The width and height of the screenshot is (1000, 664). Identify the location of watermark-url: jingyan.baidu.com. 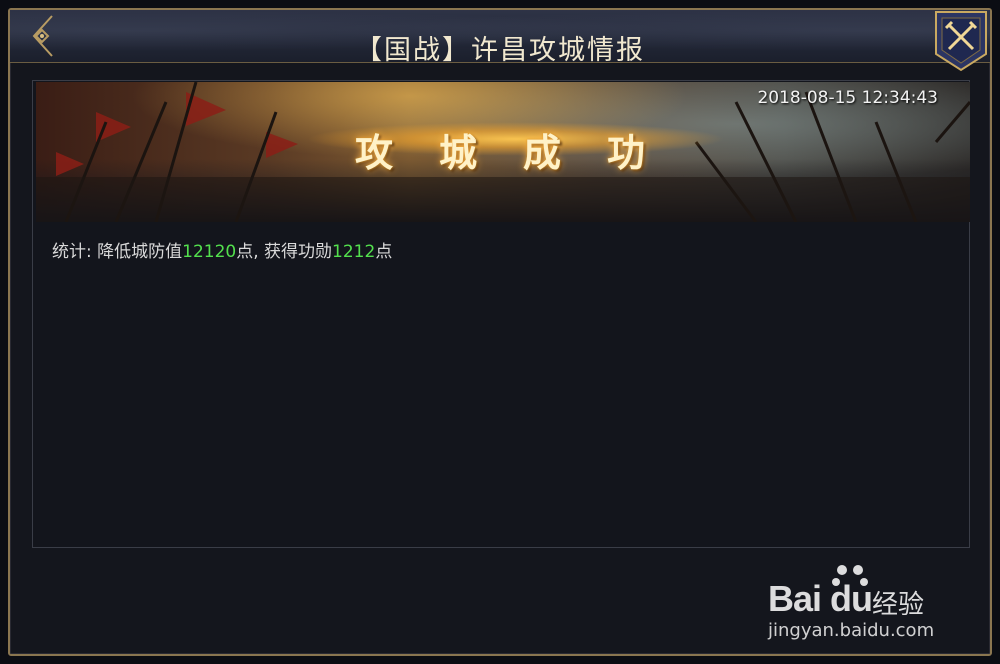
(851, 630).